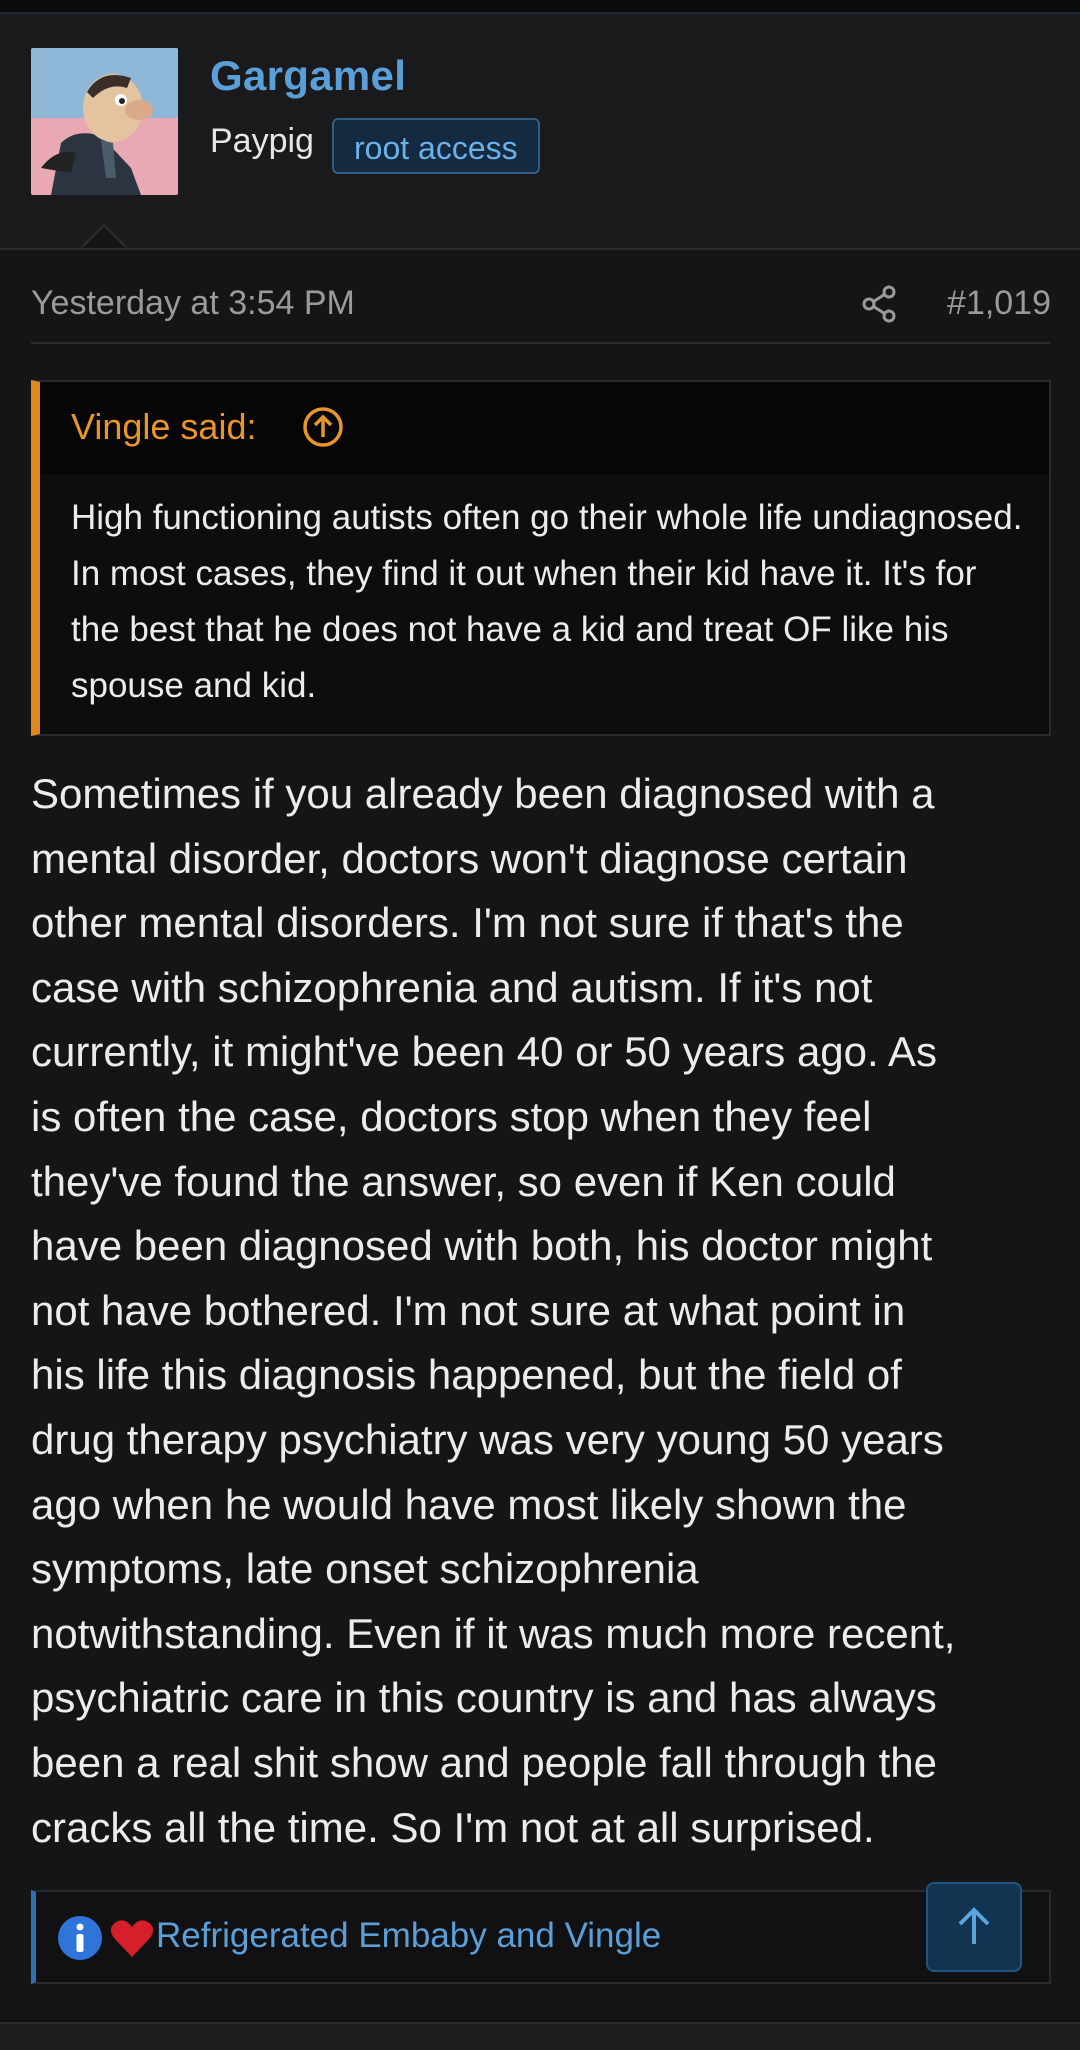  What do you see at coordinates (999, 303) in the screenshot?
I see `post-number: #1,019` at bounding box center [999, 303].